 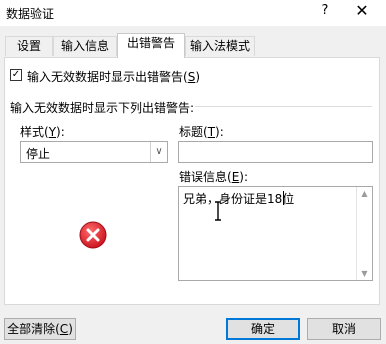 I want to click on alert-group-label: 输入无效数据时显示下列出错警告:, so click(x=102, y=108).